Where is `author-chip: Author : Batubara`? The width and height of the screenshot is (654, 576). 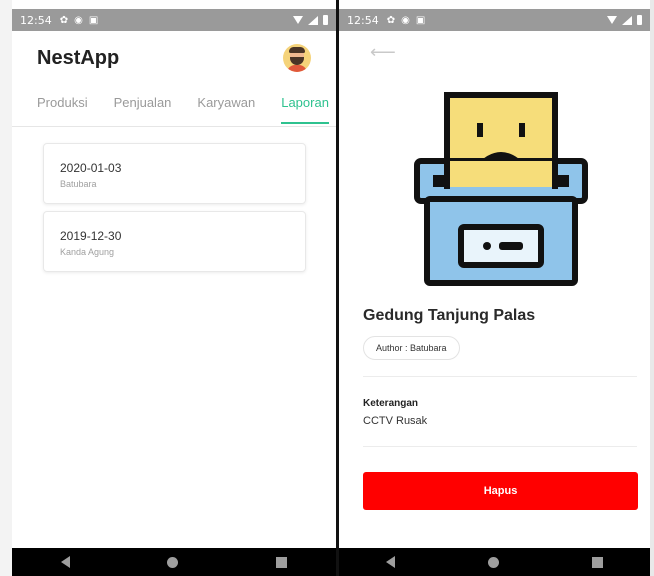
author-chip: Author : Batubara is located at coordinates (411, 348).